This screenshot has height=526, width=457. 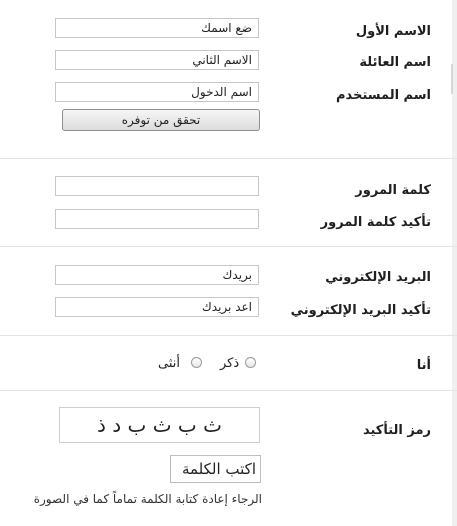 I want to click on gender-radio-female, so click(x=196, y=362).